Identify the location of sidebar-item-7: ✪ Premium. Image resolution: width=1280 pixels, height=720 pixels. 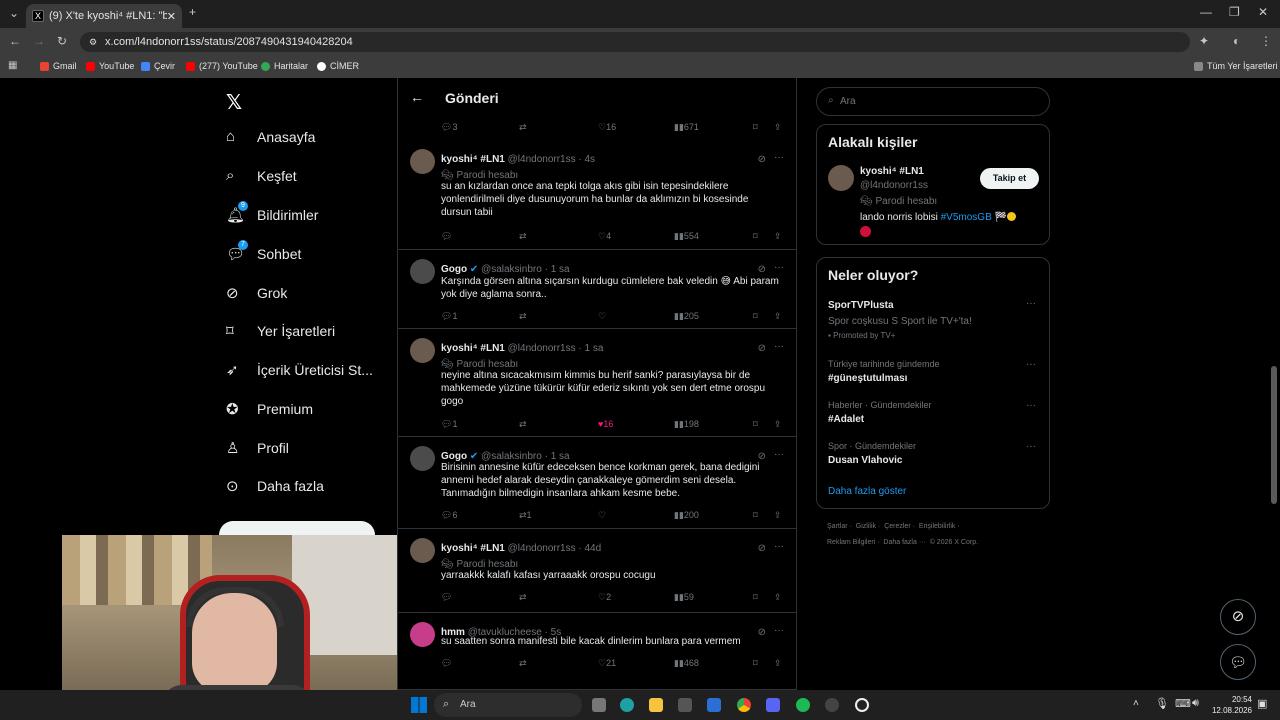
(269, 409).